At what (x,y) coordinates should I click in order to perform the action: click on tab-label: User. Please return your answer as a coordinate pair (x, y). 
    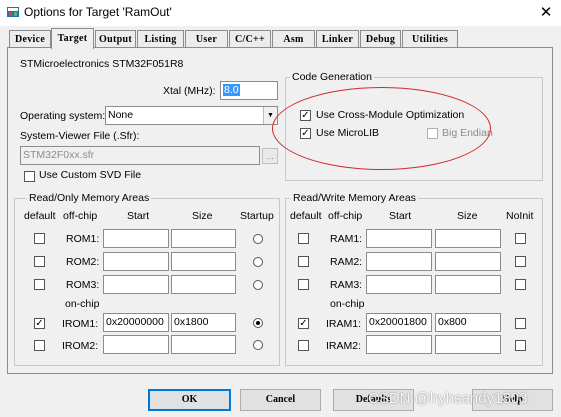
    Looking at the image, I should click on (206, 39).